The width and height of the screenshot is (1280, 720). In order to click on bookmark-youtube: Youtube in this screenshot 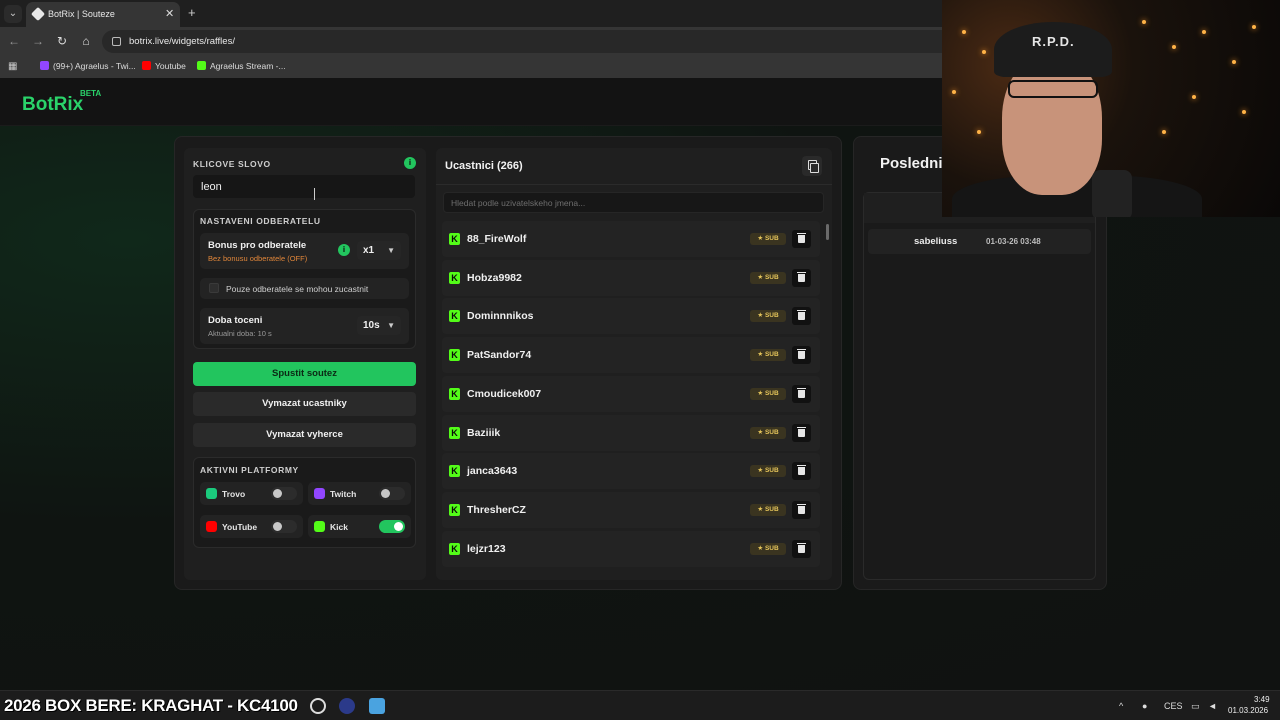, I will do `click(164, 66)`.